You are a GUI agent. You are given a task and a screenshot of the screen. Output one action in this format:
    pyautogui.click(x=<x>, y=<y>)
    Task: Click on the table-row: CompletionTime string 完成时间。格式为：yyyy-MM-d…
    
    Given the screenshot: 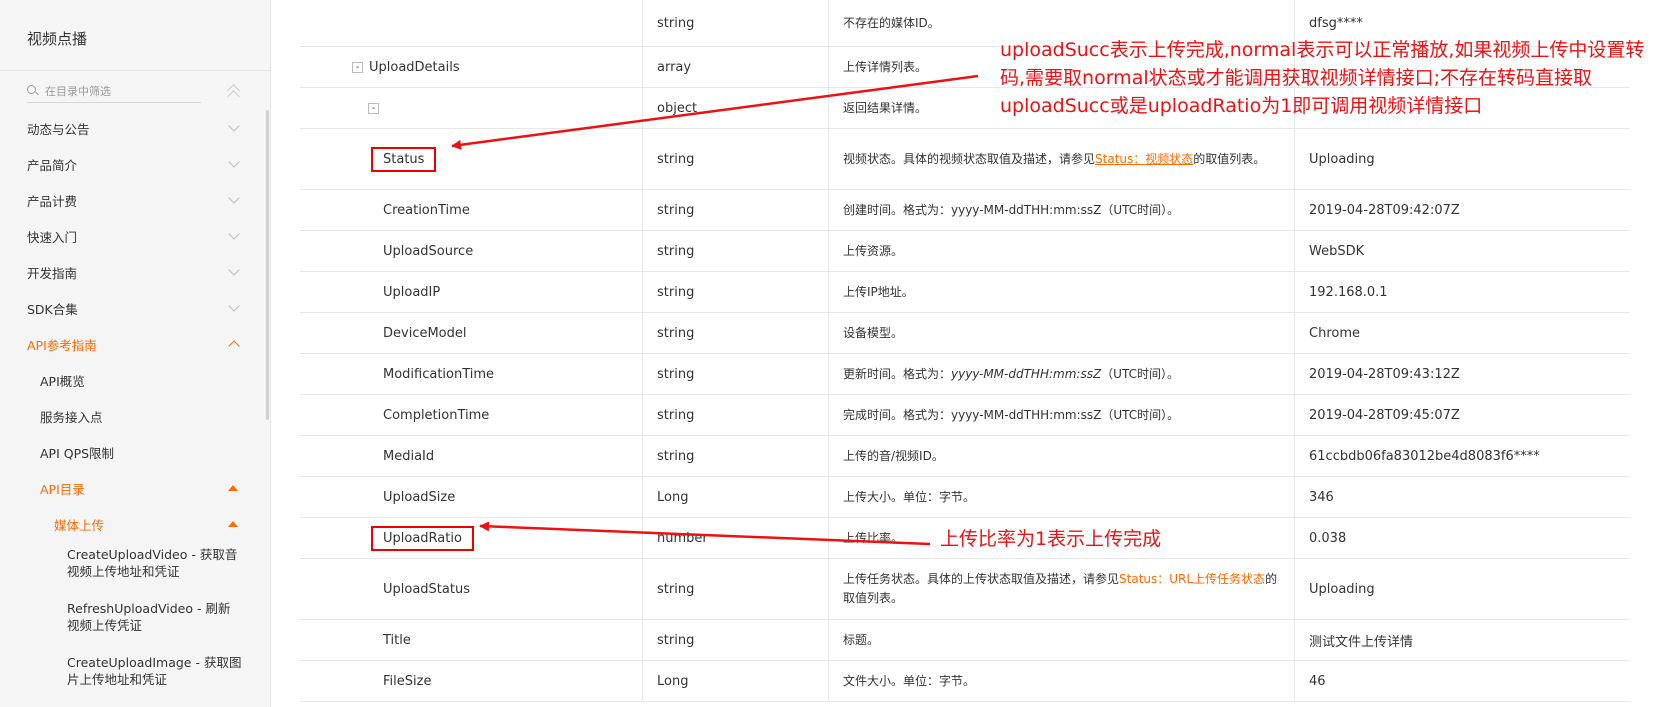 What is the action you would take?
    pyautogui.click(x=965, y=415)
    